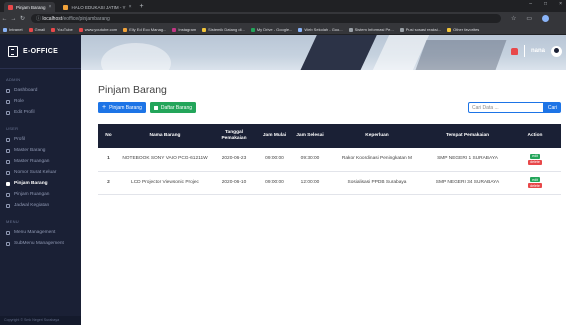 The image size is (566, 325). What do you see at coordinates (524, 51) in the screenshot?
I see `divider` at bounding box center [524, 51].